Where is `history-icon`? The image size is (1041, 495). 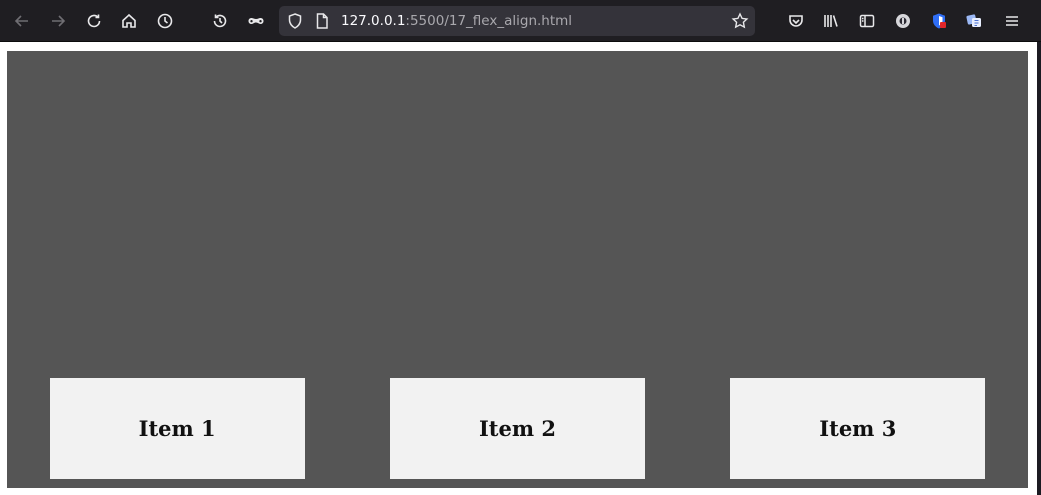 history-icon is located at coordinates (165, 21).